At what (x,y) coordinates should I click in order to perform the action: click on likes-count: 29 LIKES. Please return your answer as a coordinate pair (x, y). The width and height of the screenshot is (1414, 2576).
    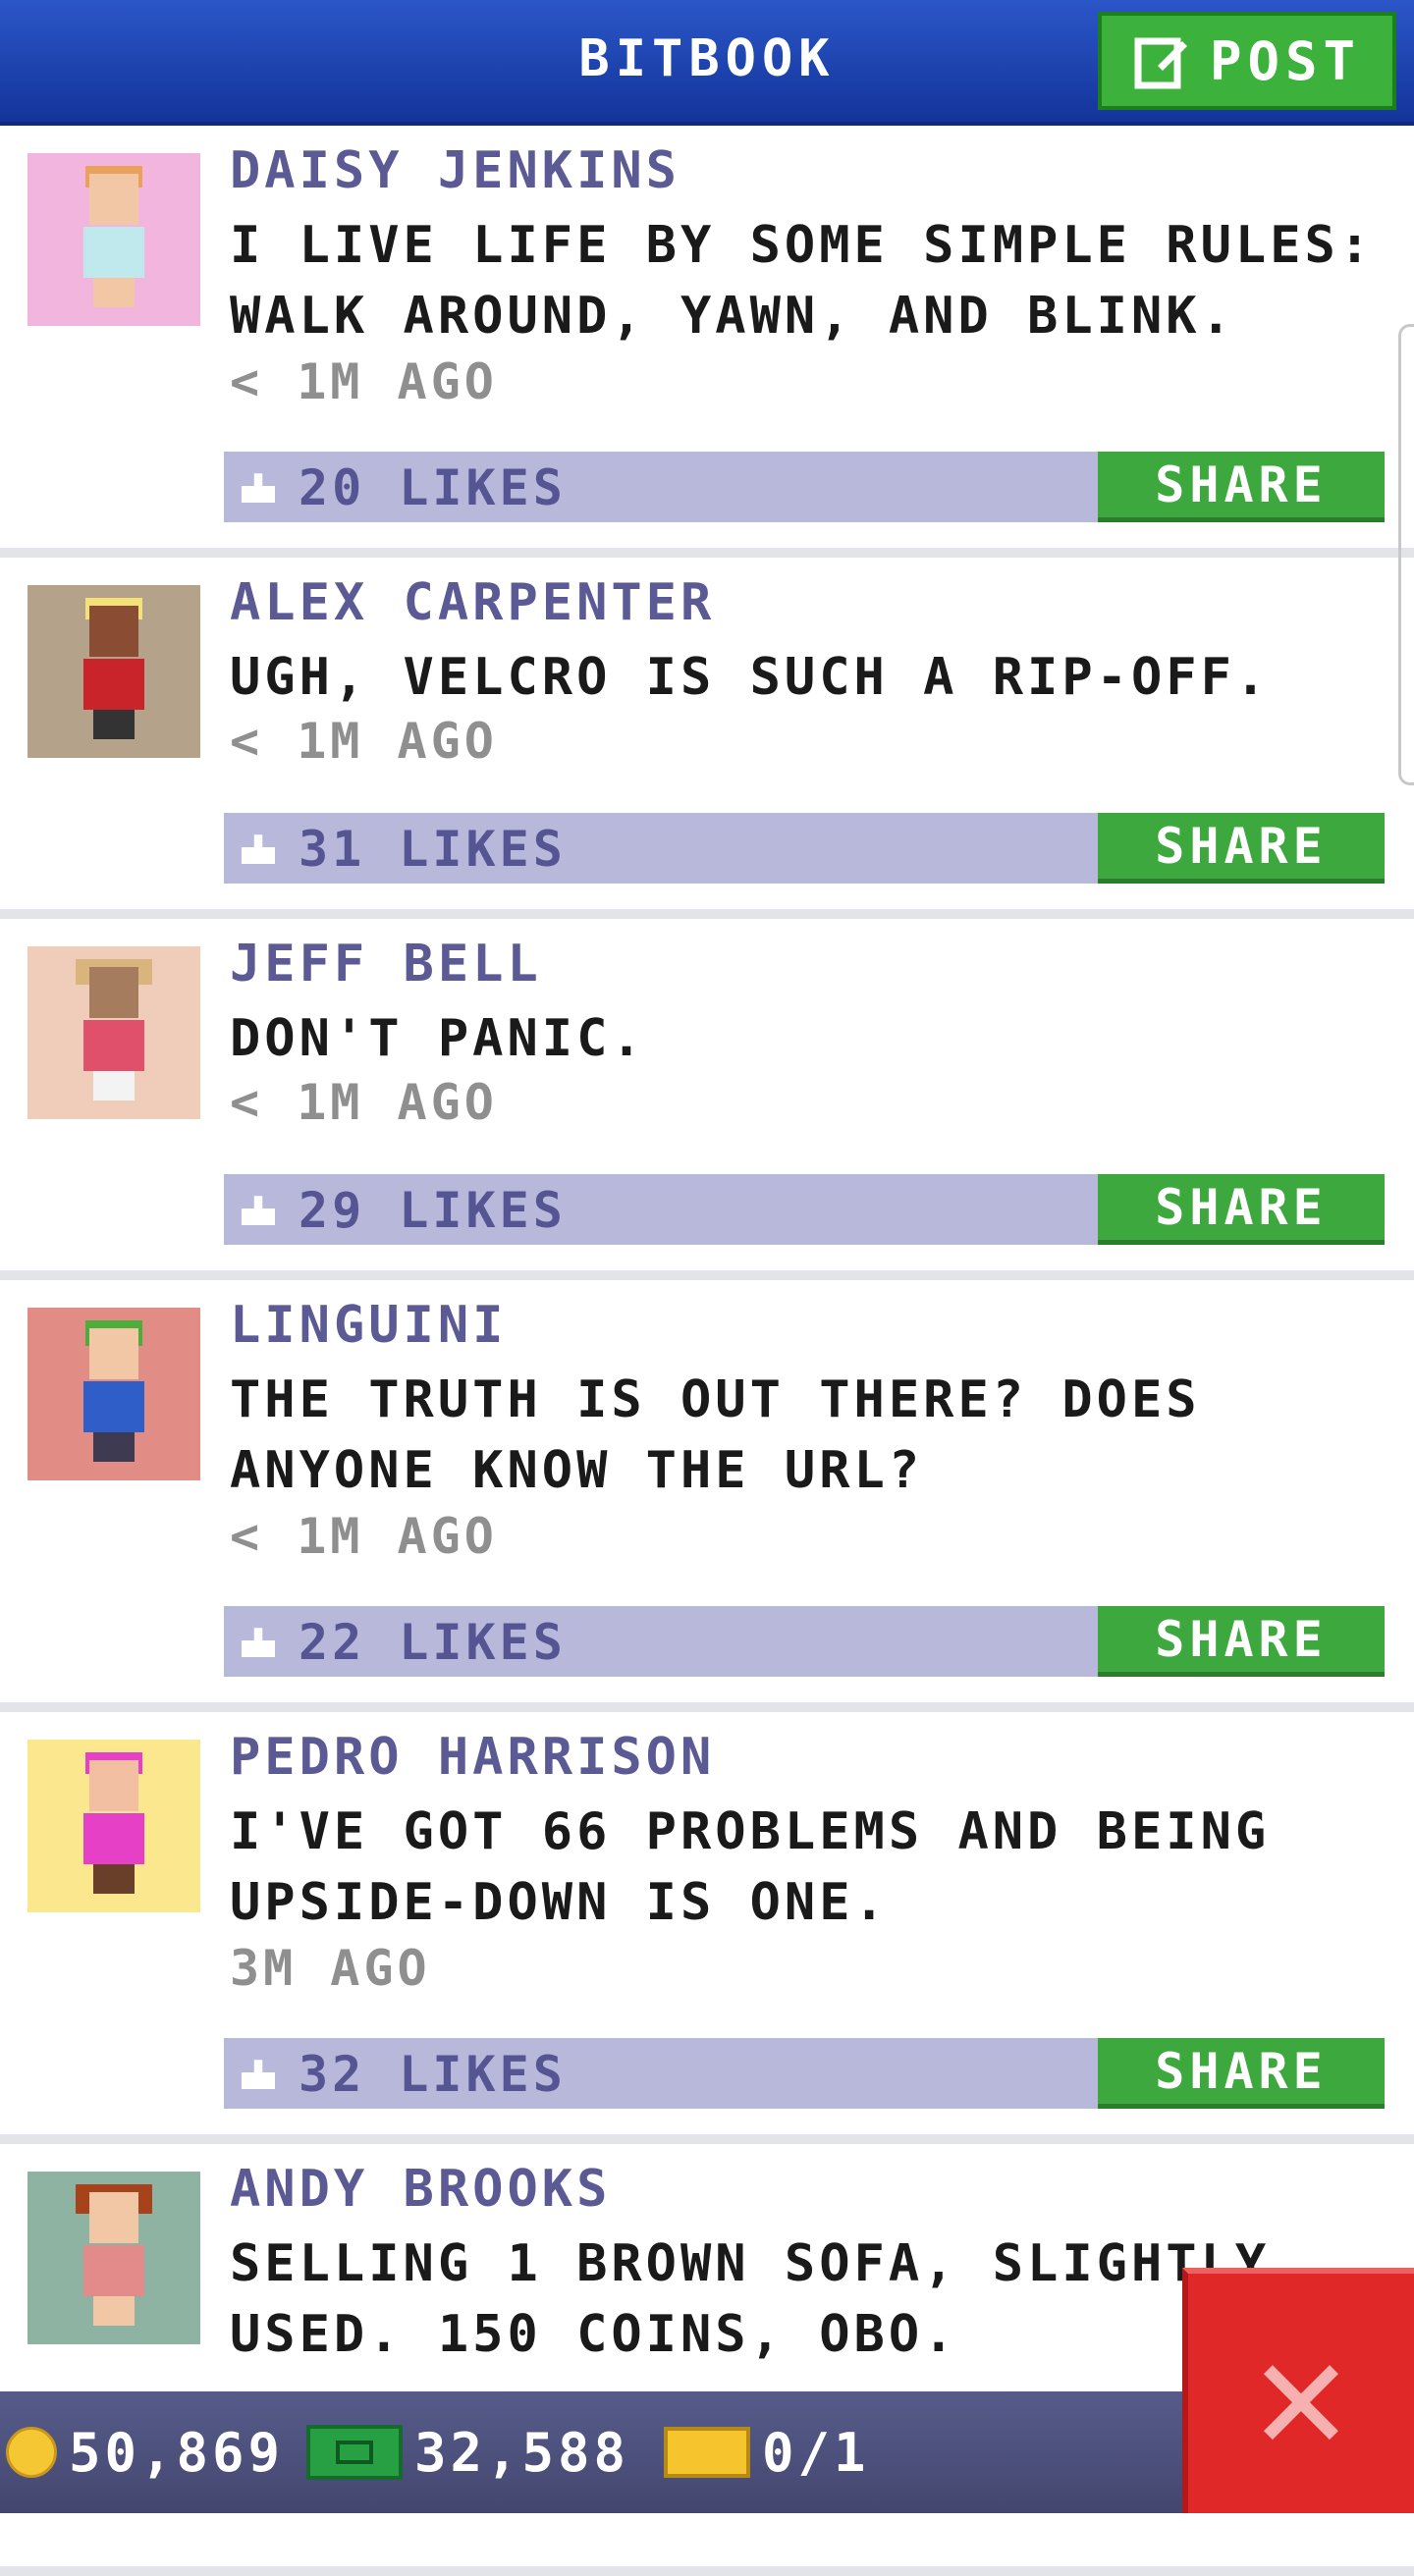
    Looking at the image, I should click on (433, 1210).